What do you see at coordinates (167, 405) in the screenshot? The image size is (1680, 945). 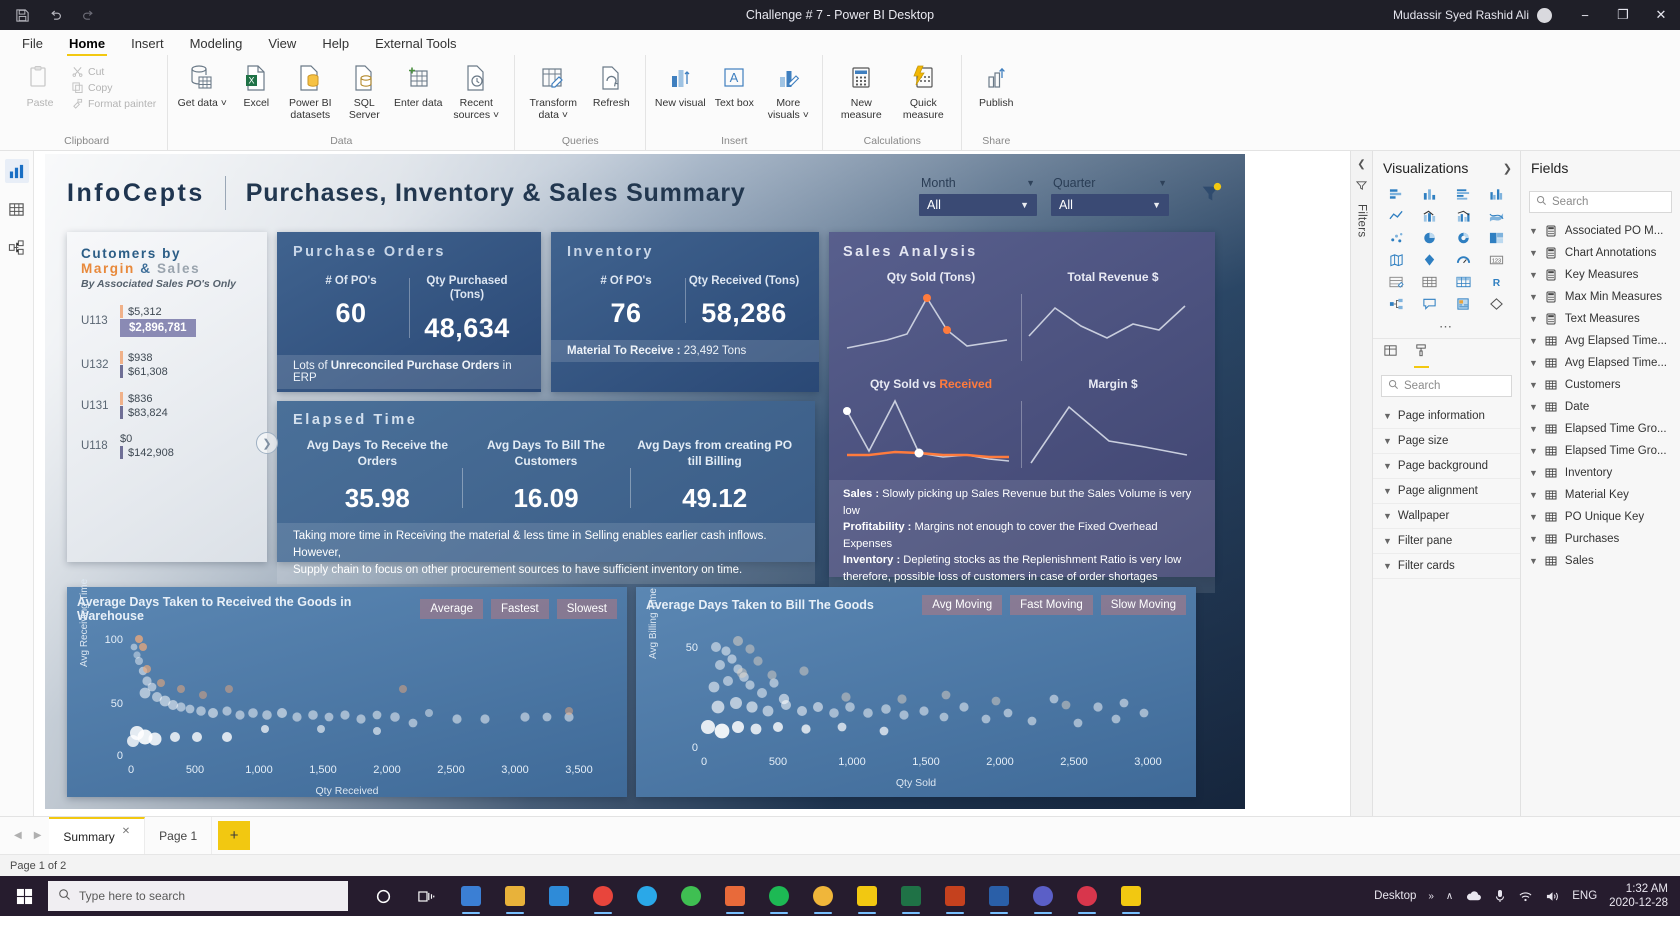 I see `customer-row: U131 $836 $83,824` at bounding box center [167, 405].